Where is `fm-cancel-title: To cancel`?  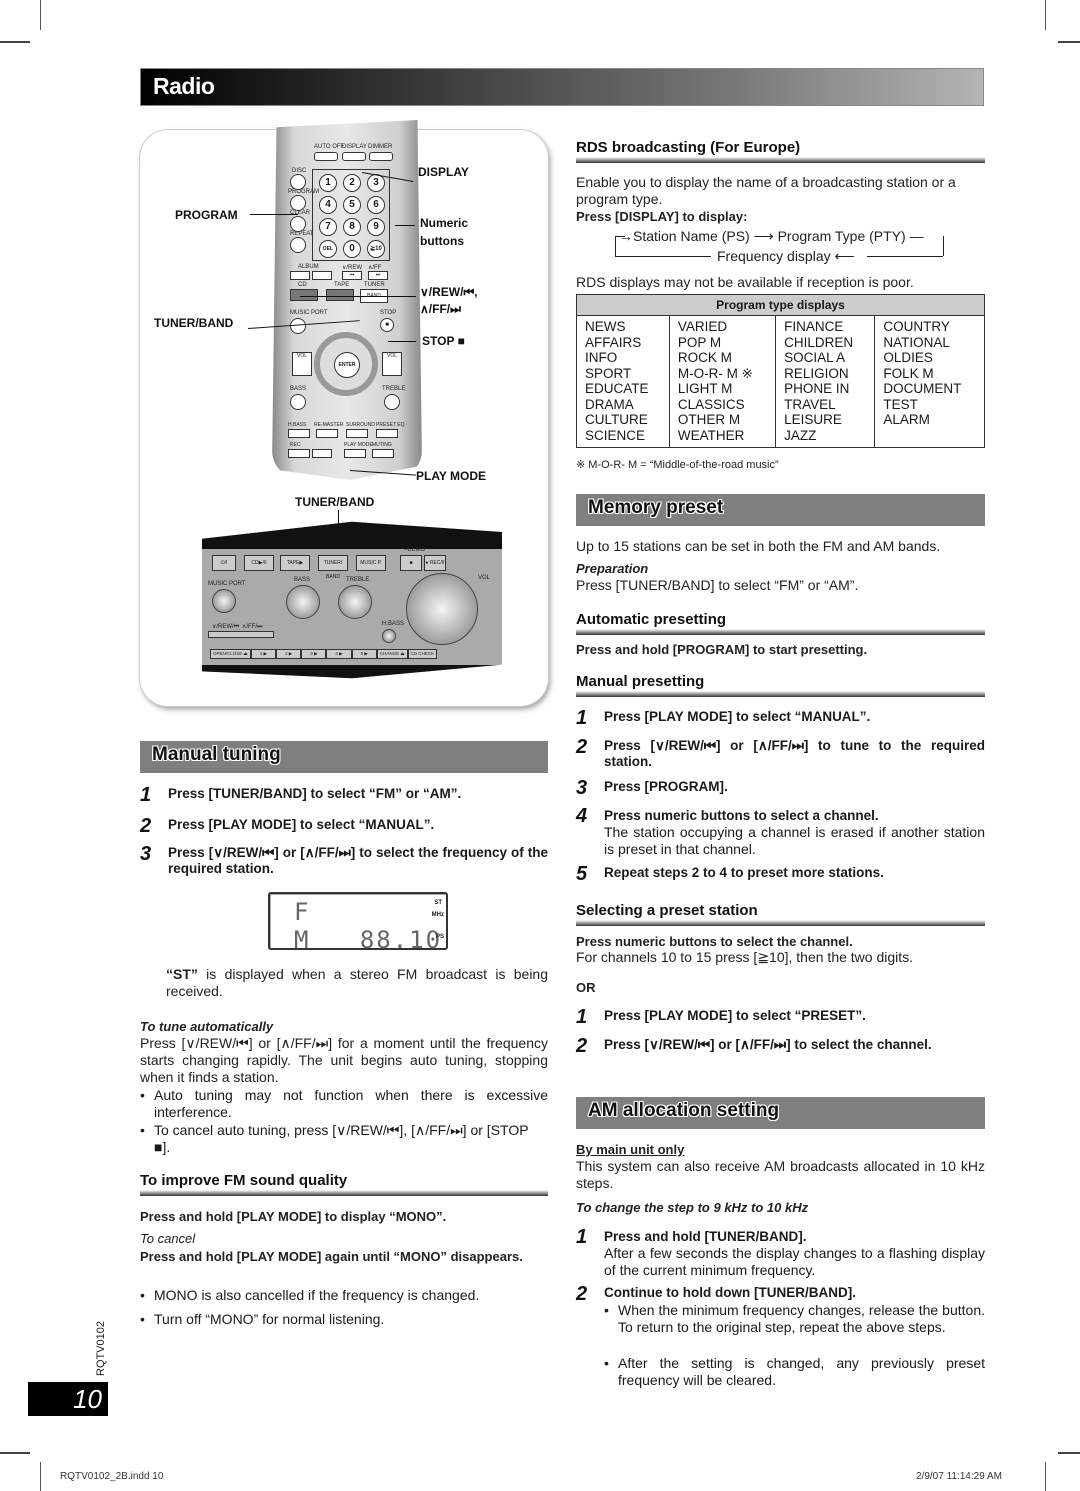
fm-cancel-title: To cancel is located at coordinates (168, 1238).